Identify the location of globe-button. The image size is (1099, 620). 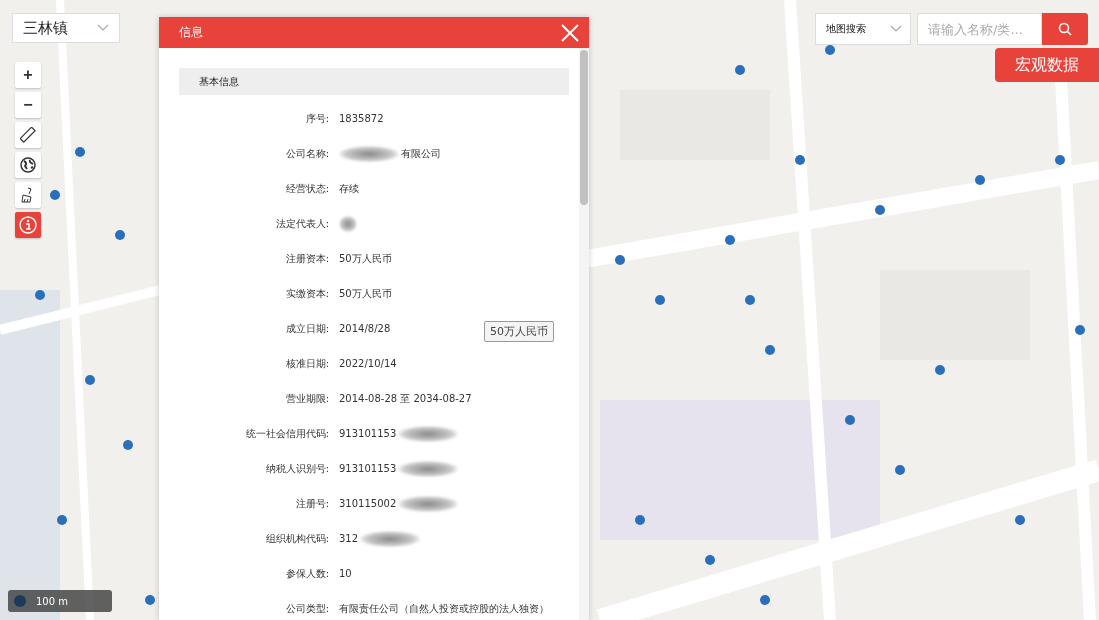
(28, 165).